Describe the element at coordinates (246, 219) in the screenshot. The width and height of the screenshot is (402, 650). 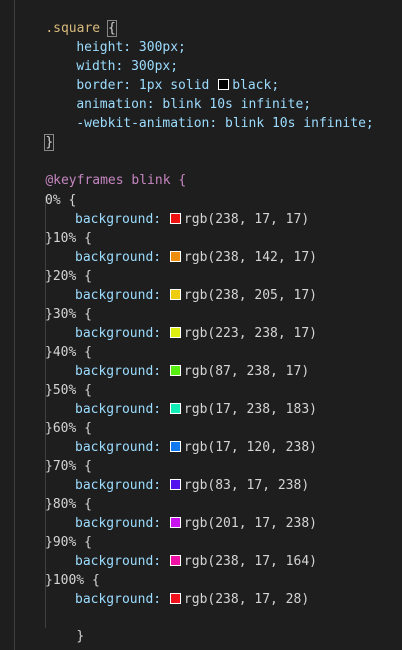
I see `rgb-value: rgb(238, 17, 17)` at that location.